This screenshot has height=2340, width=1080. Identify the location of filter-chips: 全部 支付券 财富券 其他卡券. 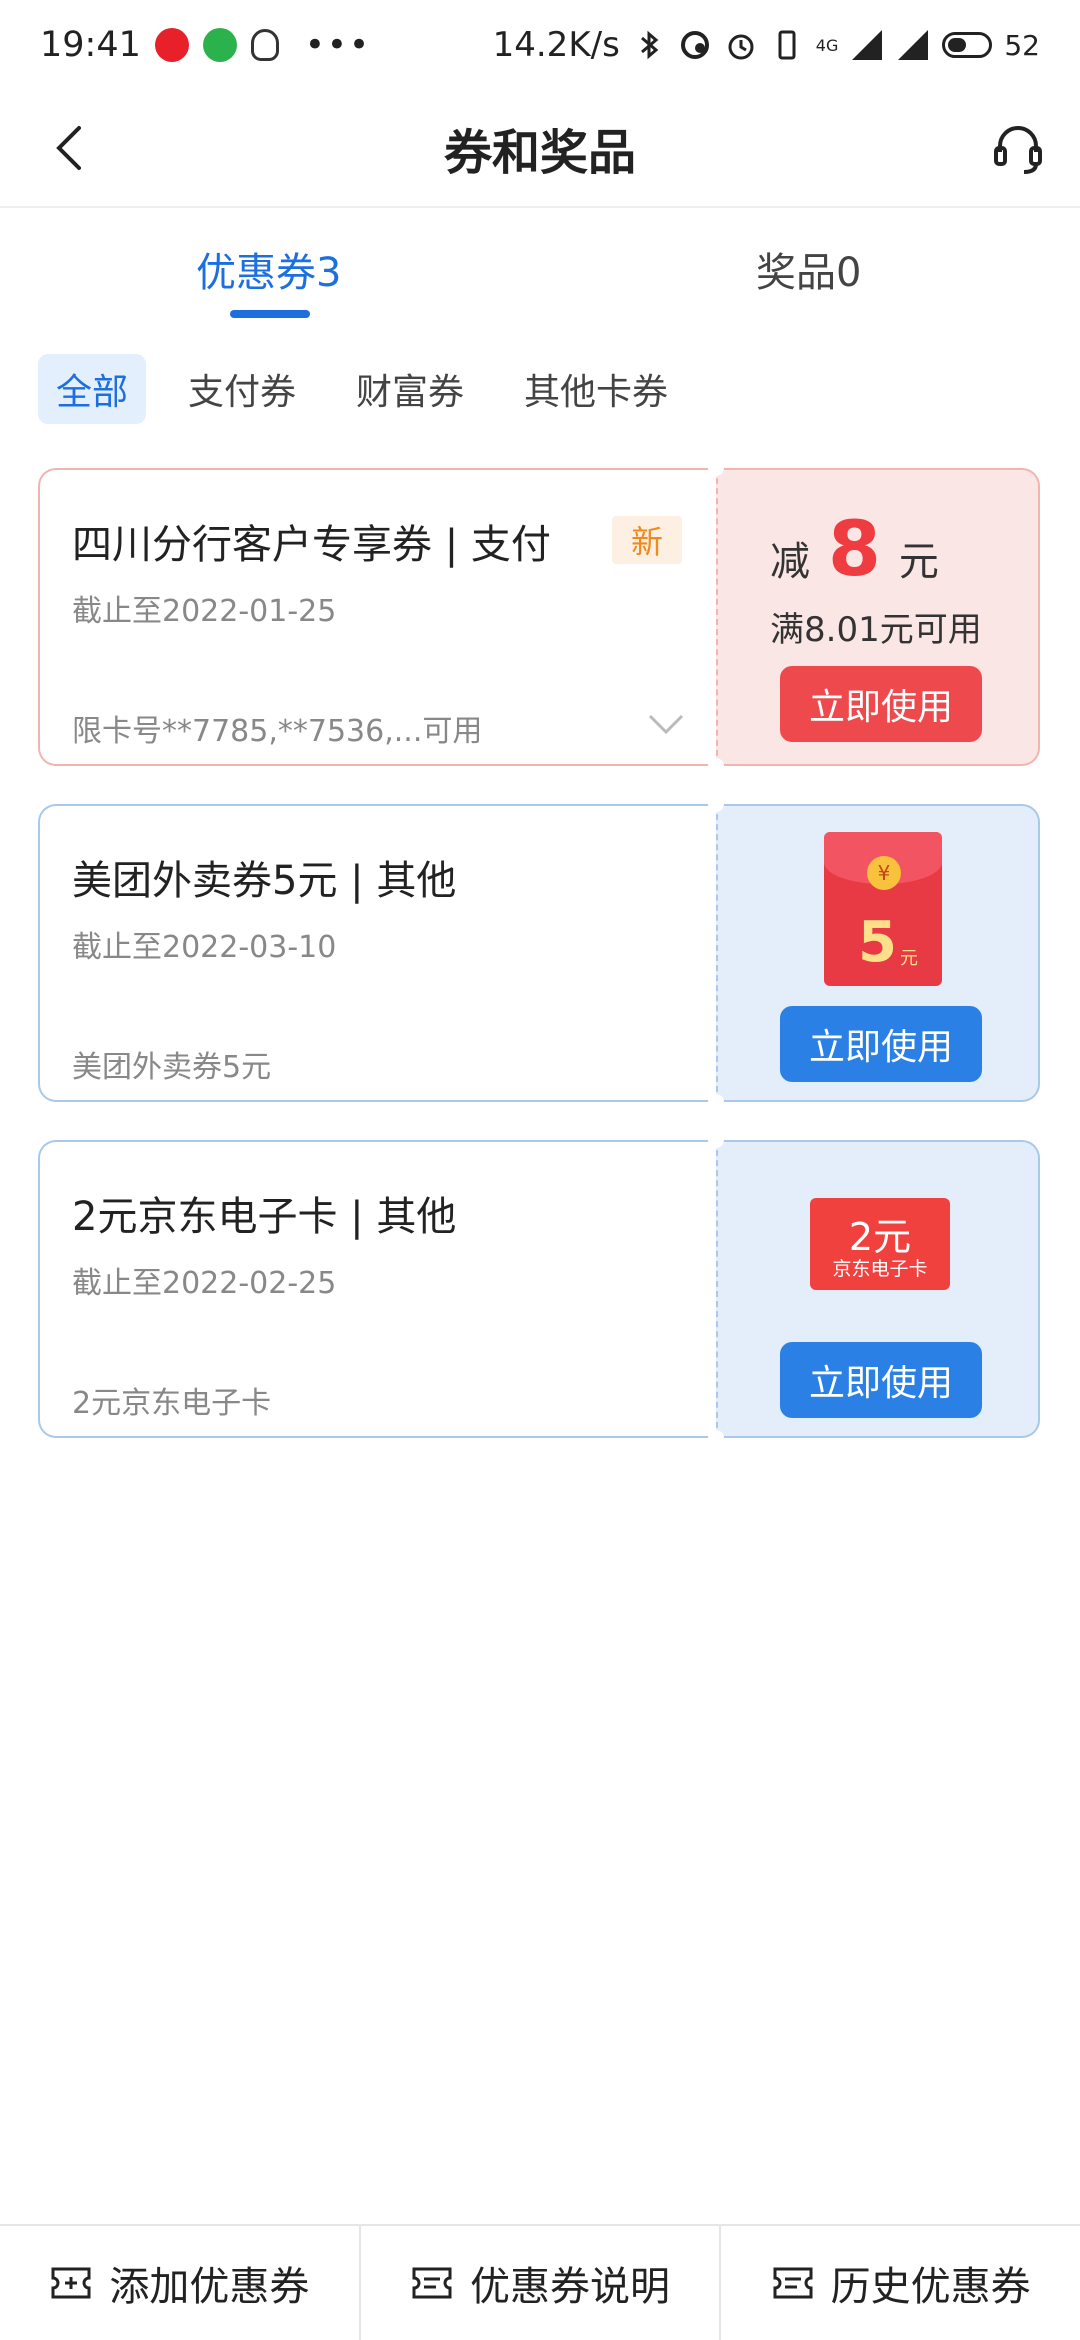
(362, 389).